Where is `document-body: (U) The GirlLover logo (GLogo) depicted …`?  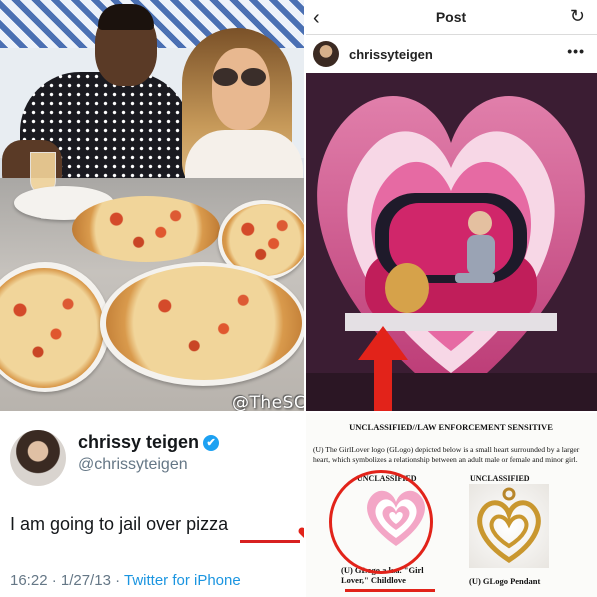
document-body: (U) The GirlLover logo (GLogo) depicted … is located at coordinates (446, 454).